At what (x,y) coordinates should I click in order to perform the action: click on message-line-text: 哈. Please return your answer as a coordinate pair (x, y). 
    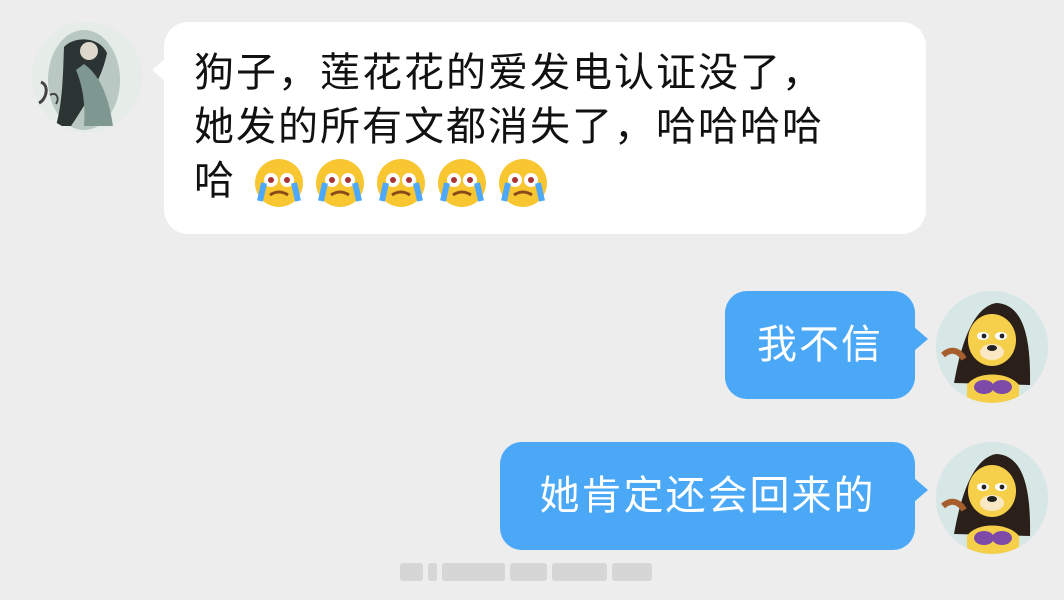
    Looking at the image, I should click on (215, 181).